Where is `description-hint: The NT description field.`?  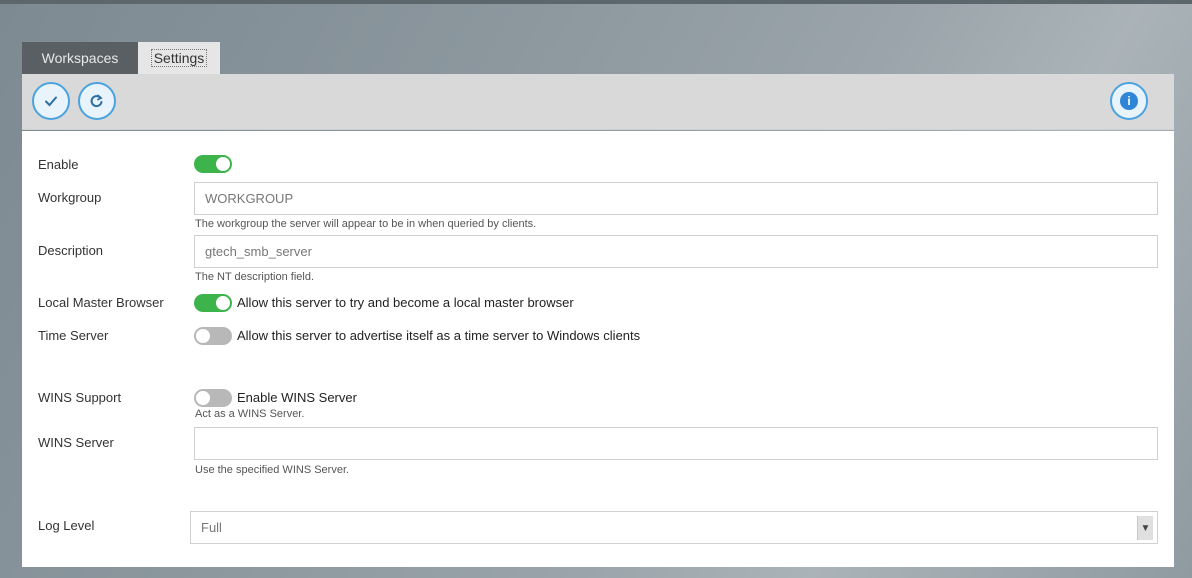 description-hint: The NT description field. is located at coordinates (255, 277).